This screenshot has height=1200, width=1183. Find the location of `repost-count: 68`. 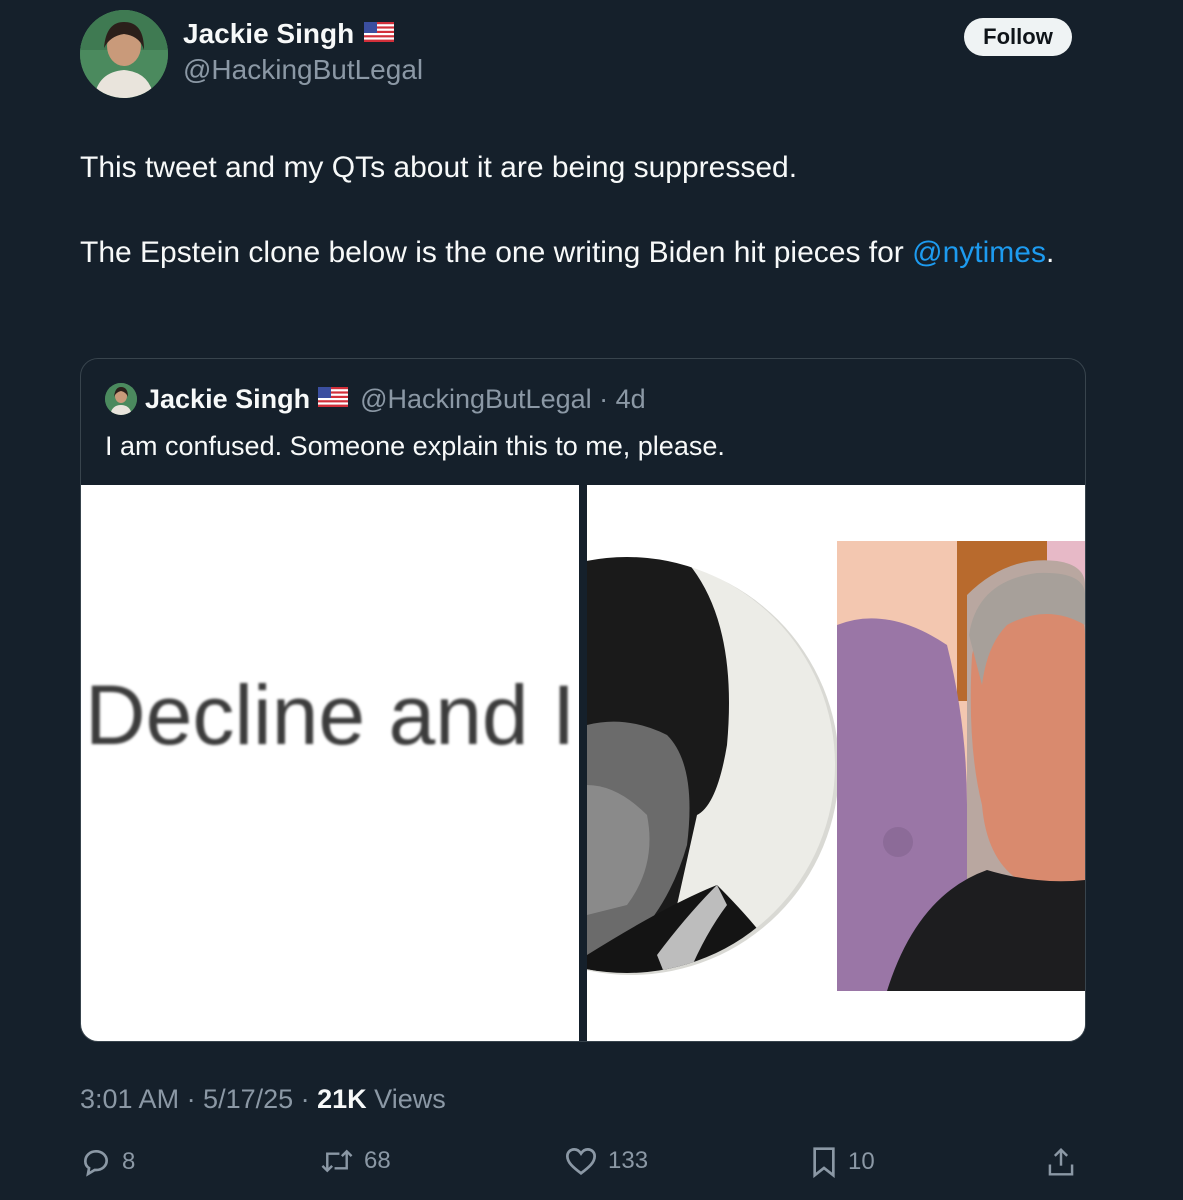

repost-count: 68 is located at coordinates (377, 1160).